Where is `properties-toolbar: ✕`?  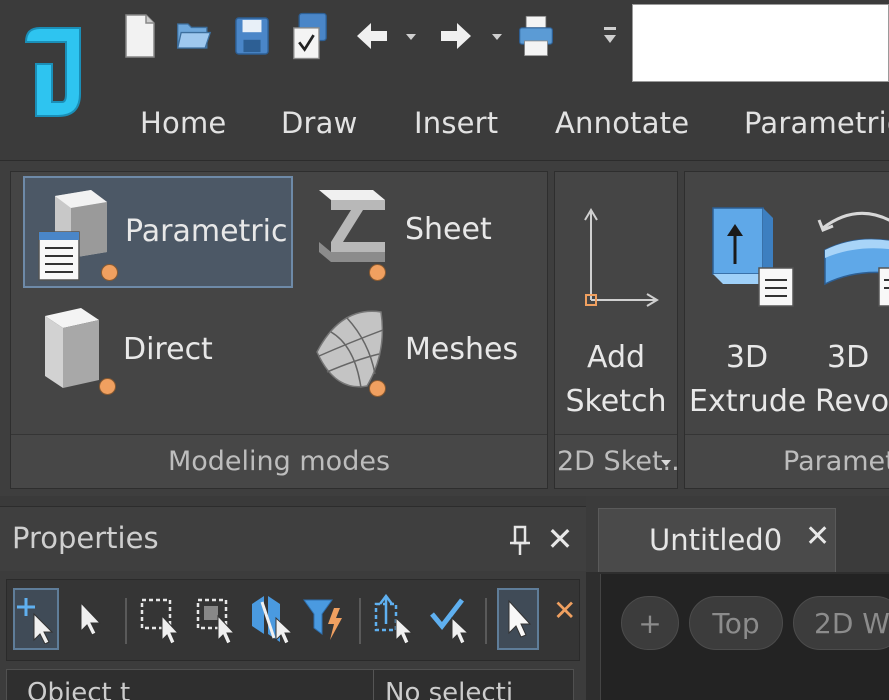
properties-toolbar: ✕ is located at coordinates (293, 620).